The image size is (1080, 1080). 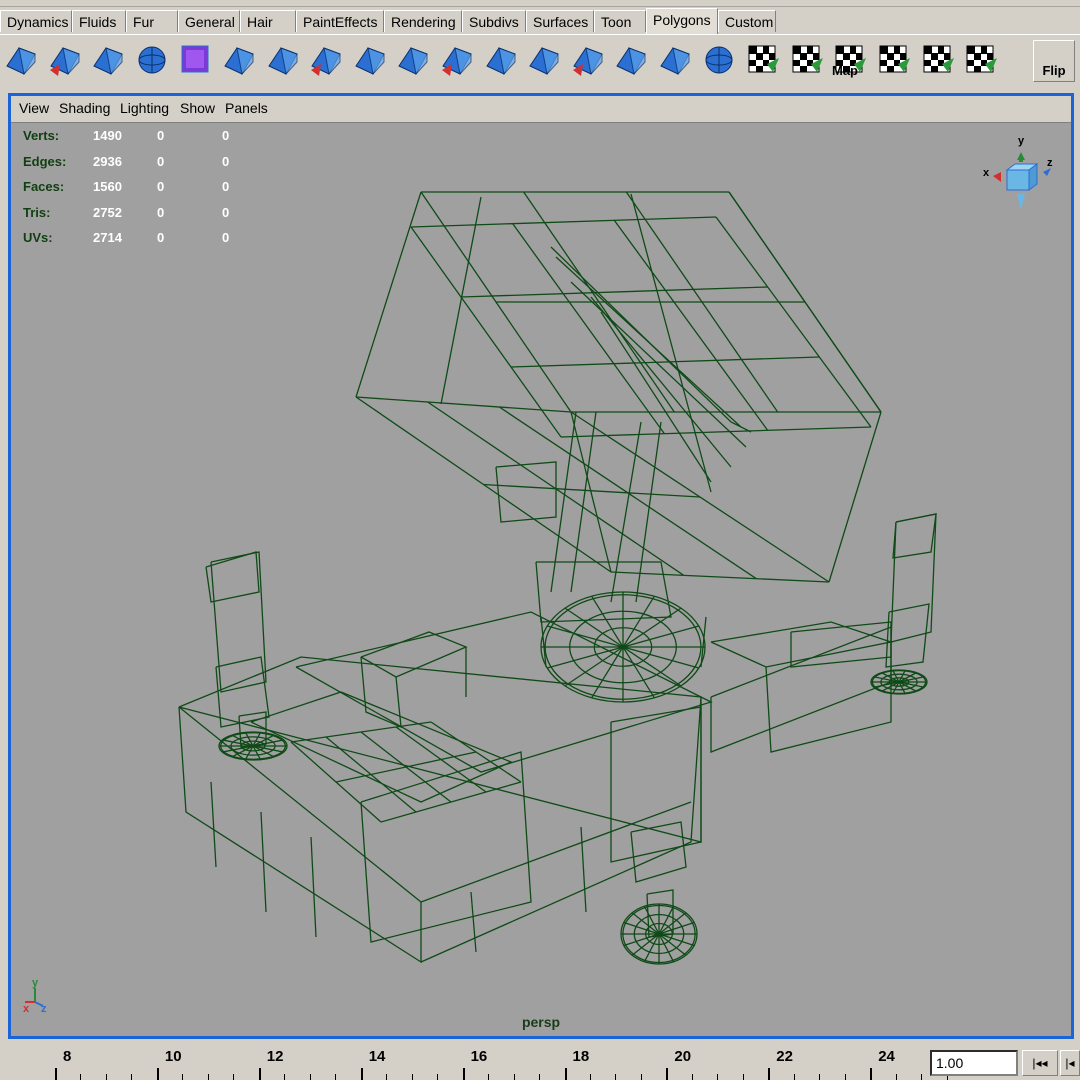 What do you see at coordinates (197, 108) in the screenshot?
I see `panel-menu-show: Show` at bounding box center [197, 108].